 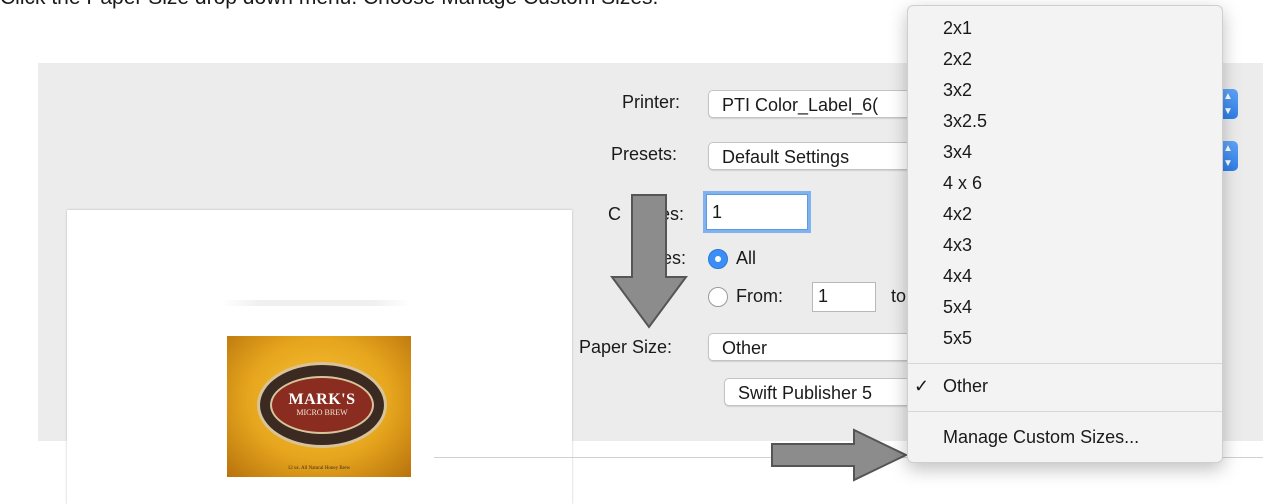 What do you see at coordinates (966, 386) in the screenshot?
I see `menu-item-other-label: Other` at bounding box center [966, 386].